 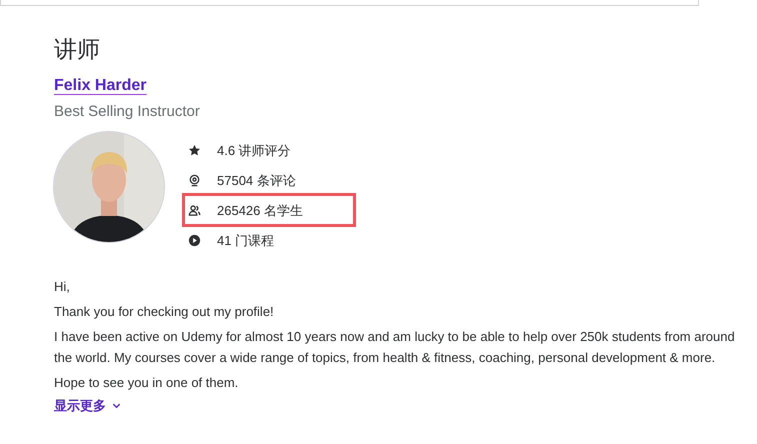 What do you see at coordinates (194, 181) in the screenshot?
I see `award-icon` at bounding box center [194, 181].